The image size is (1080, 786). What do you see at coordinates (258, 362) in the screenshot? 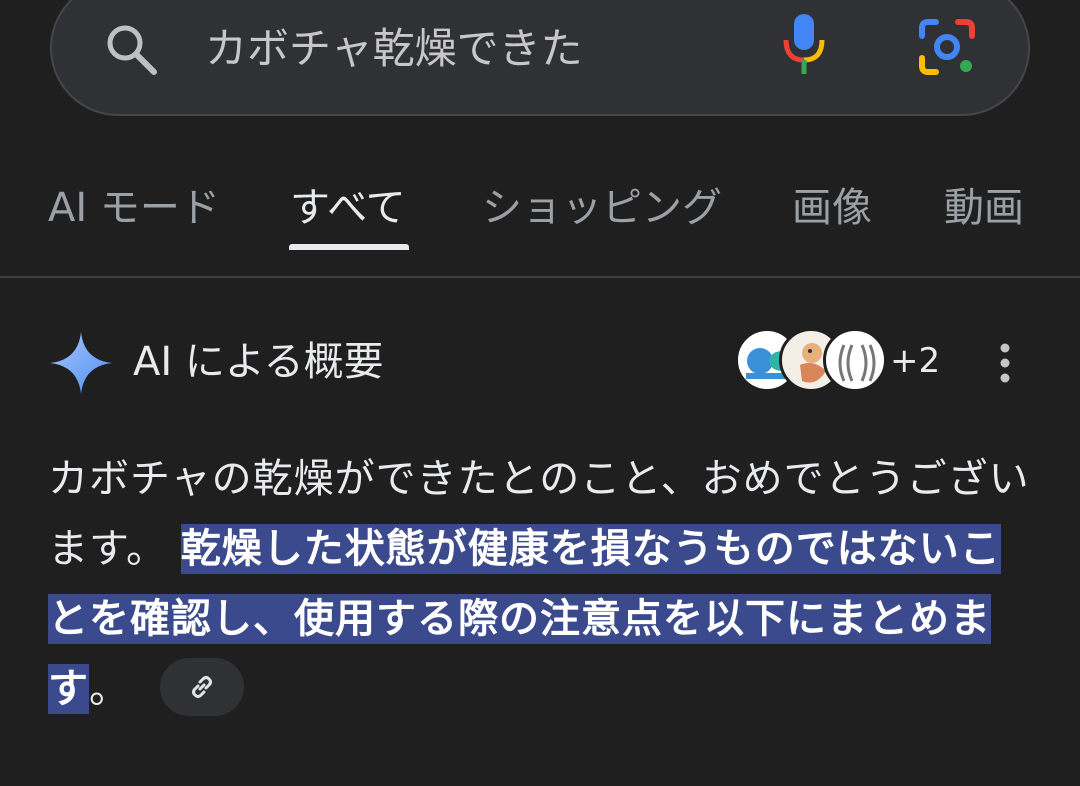
I see `ai-overview-title: AI による概要` at bounding box center [258, 362].